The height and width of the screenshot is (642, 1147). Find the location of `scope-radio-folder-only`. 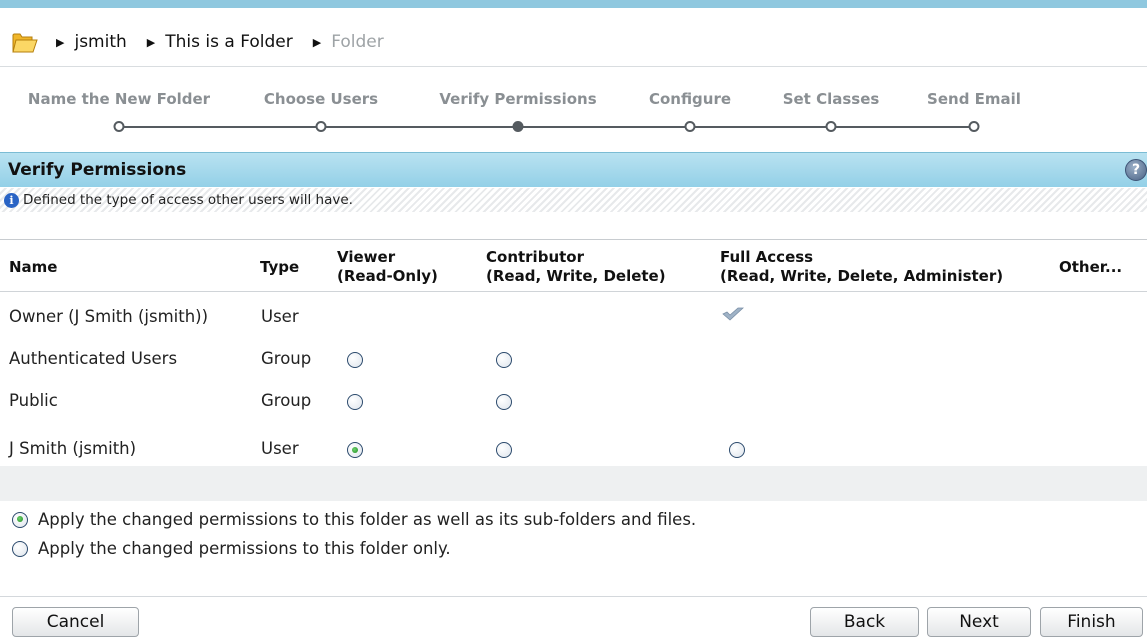

scope-radio-folder-only is located at coordinates (20, 548).